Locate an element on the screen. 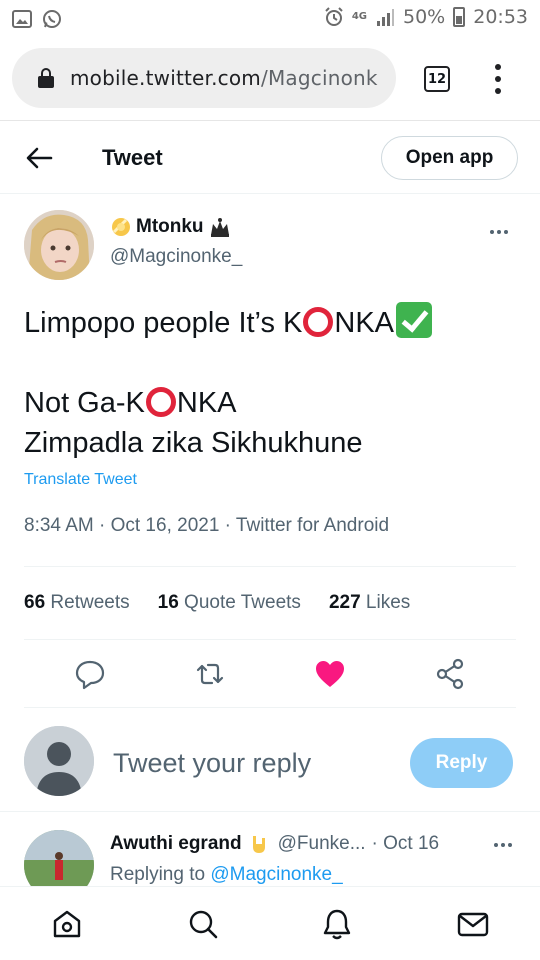 The width and height of the screenshot is (540, 960). like-icon is located at coordinates (330, 674).